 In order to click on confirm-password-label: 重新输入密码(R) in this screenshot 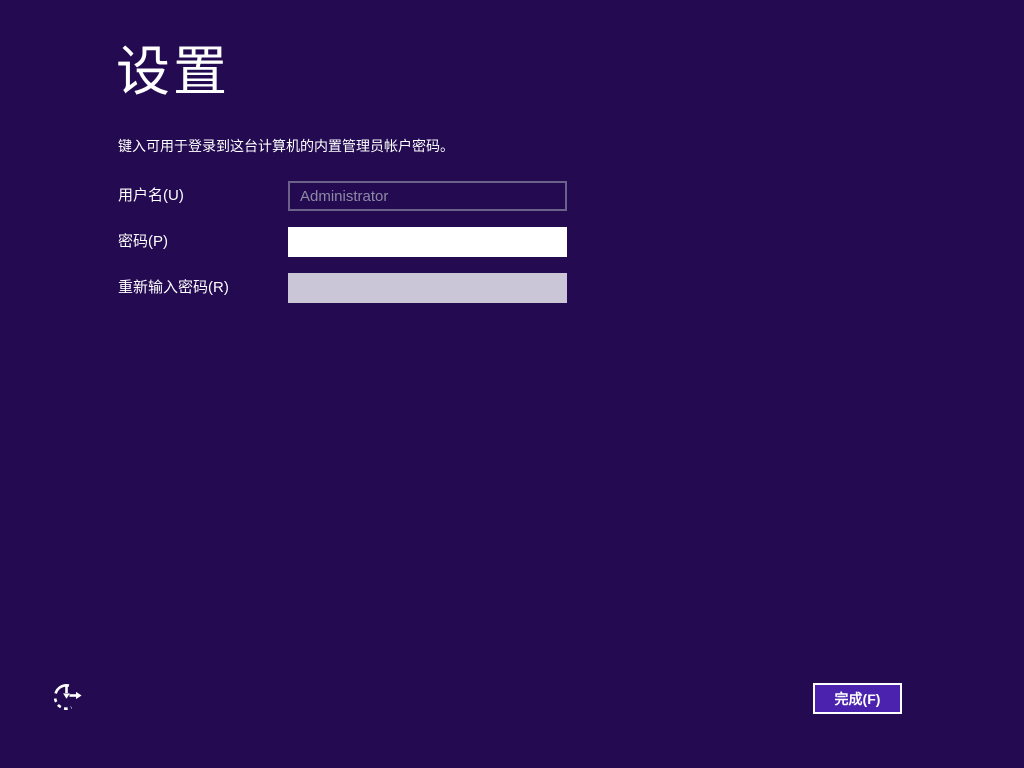, I will do `click(173, 287)`.